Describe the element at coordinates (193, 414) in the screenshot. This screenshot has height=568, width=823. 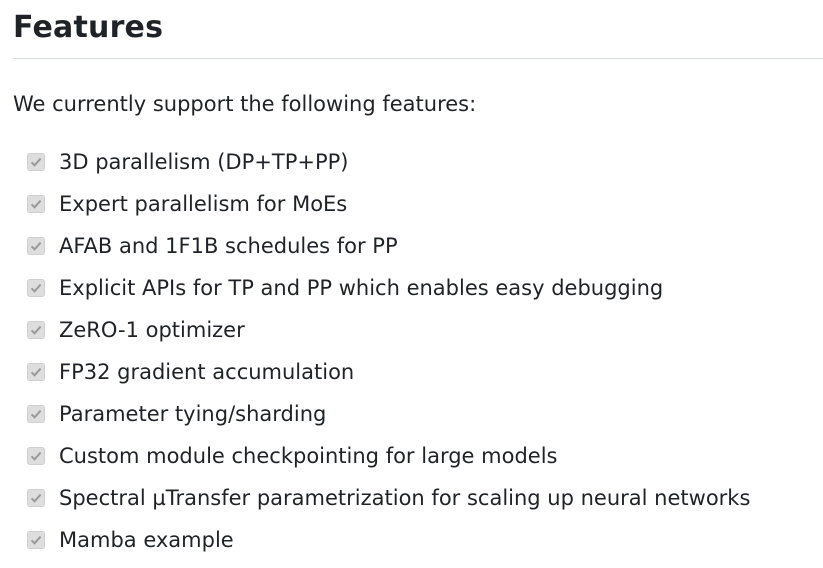
I see `feature-label: Parameter tying/sharding` at that location.